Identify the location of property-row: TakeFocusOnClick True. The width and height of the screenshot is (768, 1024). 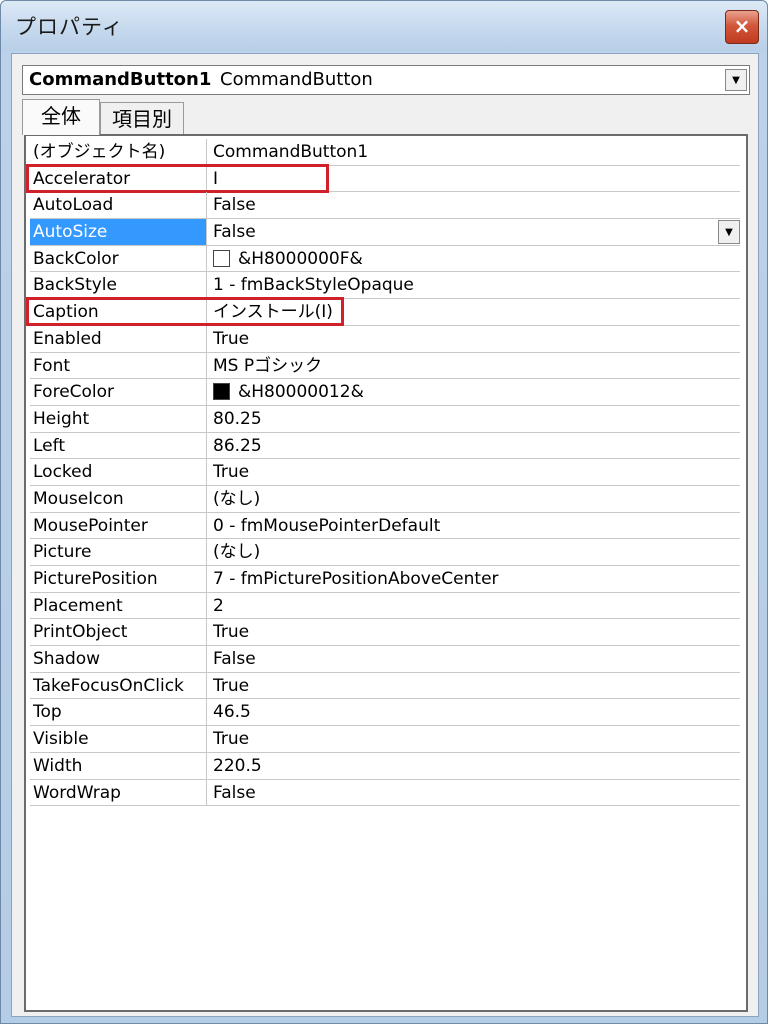
(385, 686).